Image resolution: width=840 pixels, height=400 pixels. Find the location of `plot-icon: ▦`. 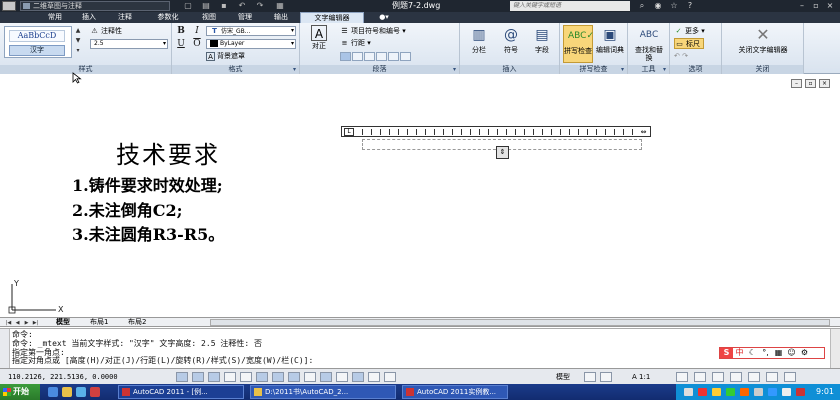

plot-icon: ▦ is located at coordinates (280, 6).